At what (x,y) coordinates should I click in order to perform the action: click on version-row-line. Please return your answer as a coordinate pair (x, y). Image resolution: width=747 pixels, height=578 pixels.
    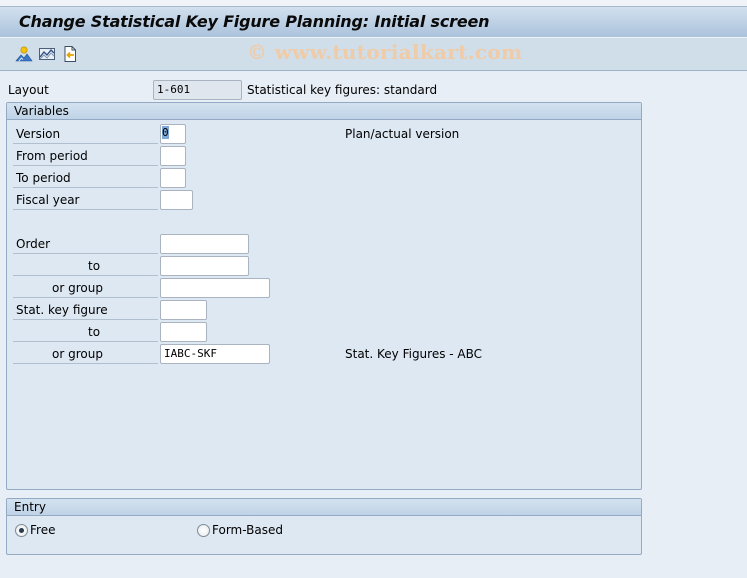
    Looking at the image, I should click on (85, 143).